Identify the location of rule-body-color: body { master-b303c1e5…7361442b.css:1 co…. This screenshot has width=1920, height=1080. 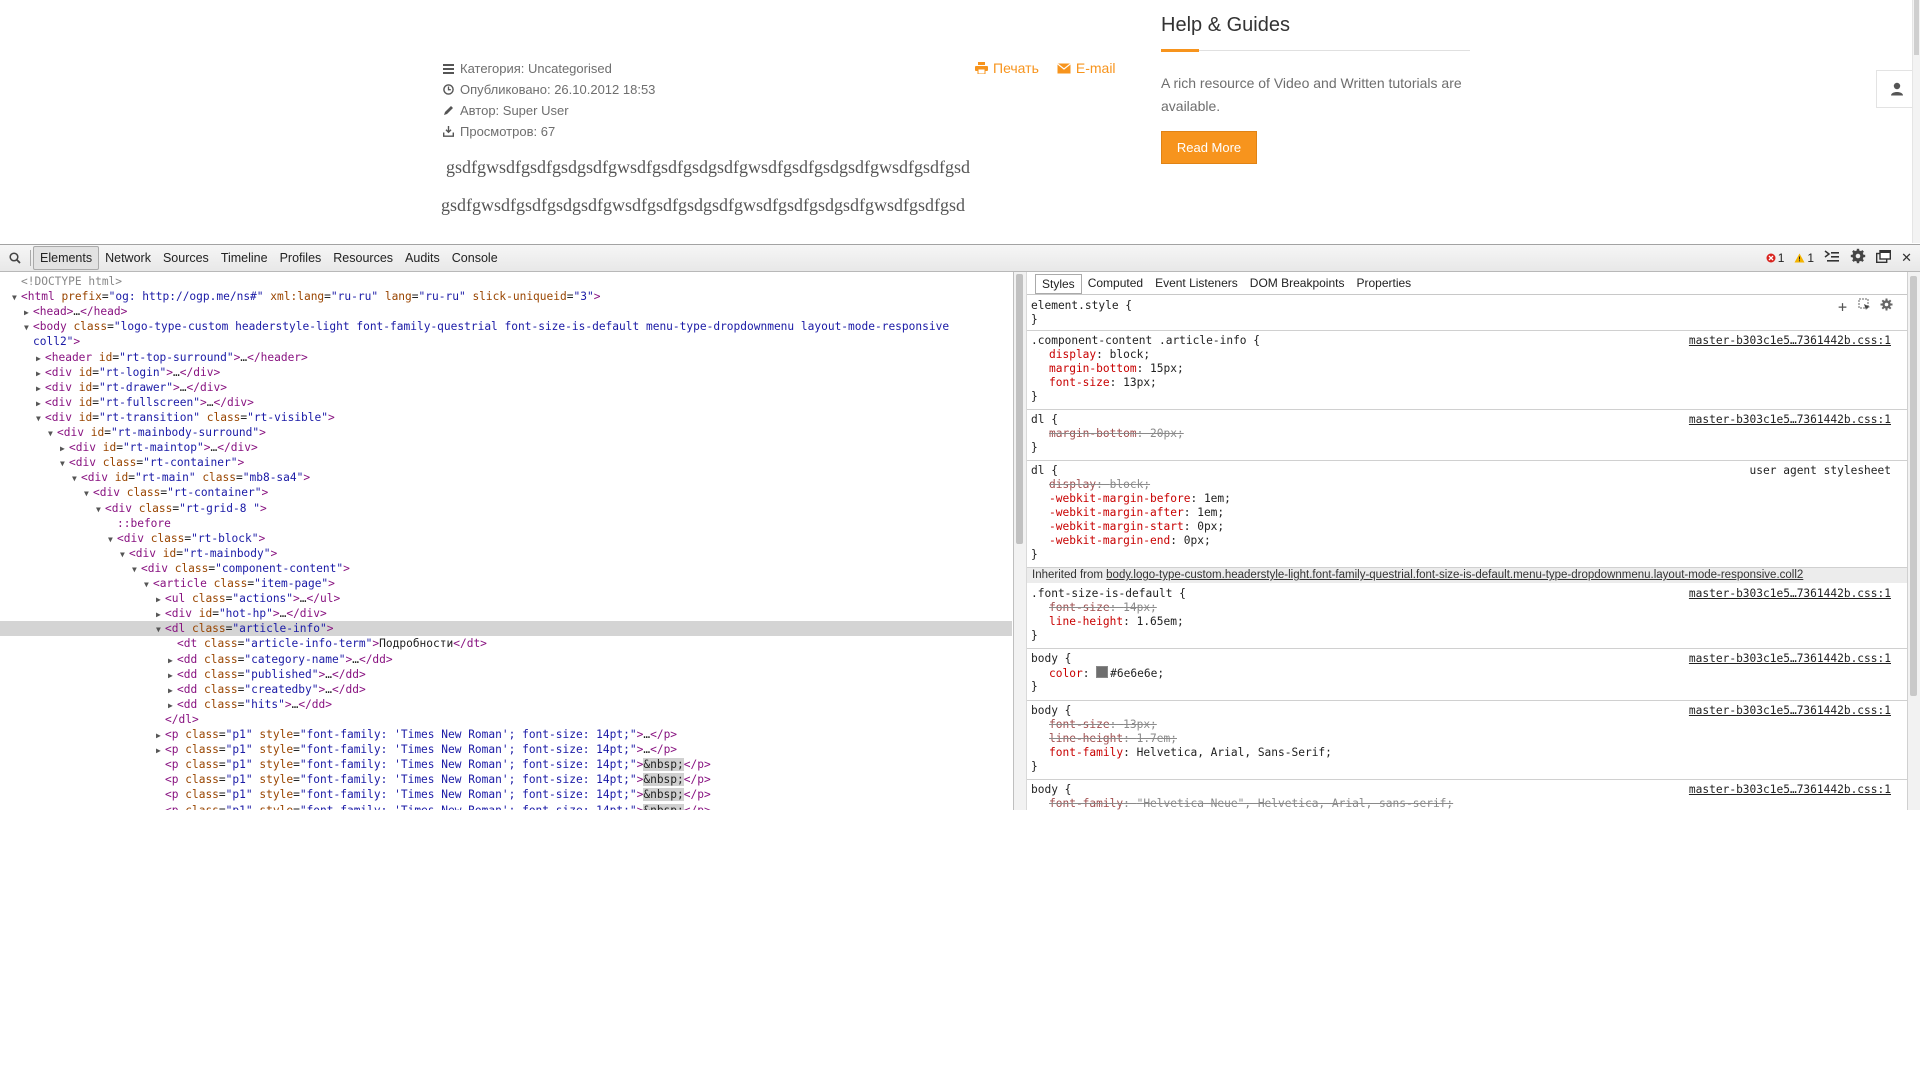
(1467, 675).